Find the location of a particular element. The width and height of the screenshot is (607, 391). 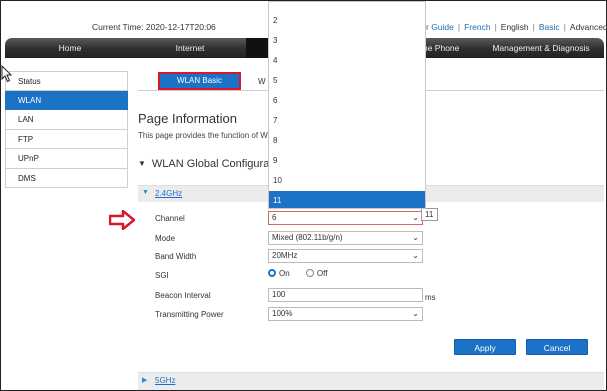

radio-unchecked-icon is located at coordinates (309, 273).